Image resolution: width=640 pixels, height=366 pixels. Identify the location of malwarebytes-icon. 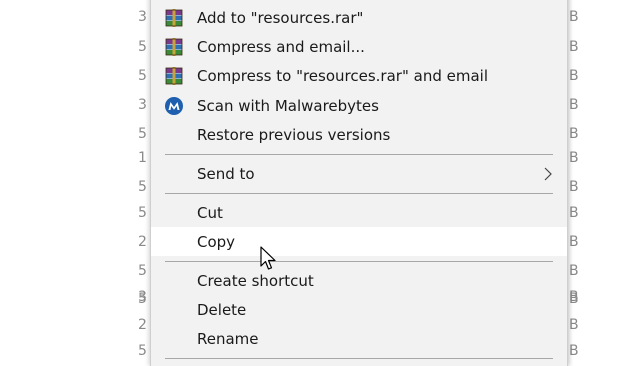
(174, 106).